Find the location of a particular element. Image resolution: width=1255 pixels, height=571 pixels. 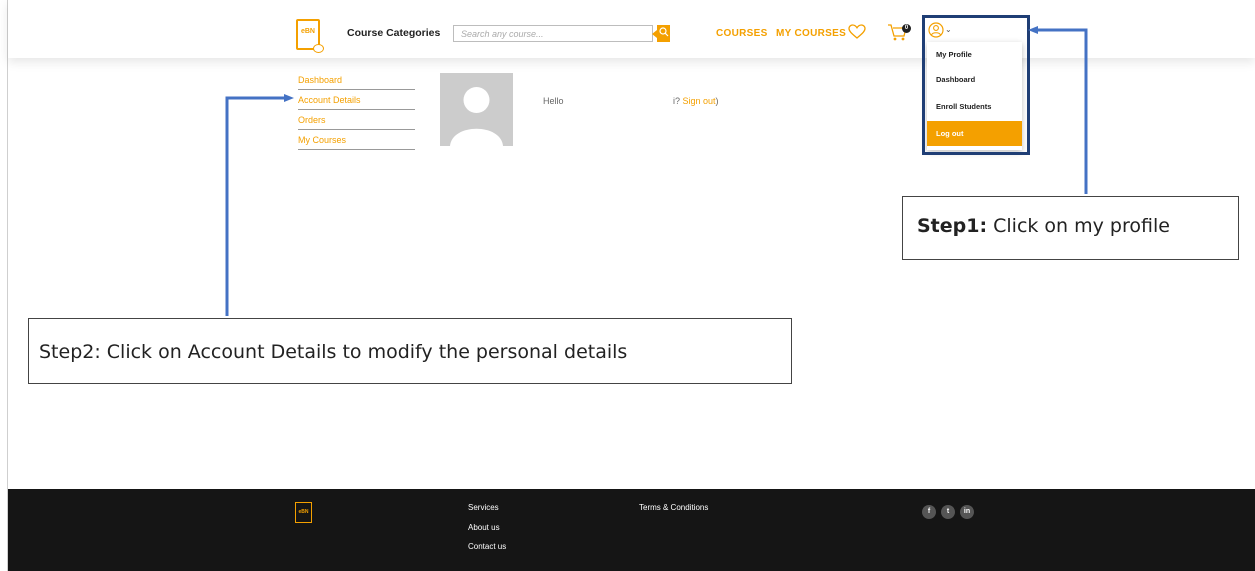

signout-link: Sign out is located at coordinates (699, 101).